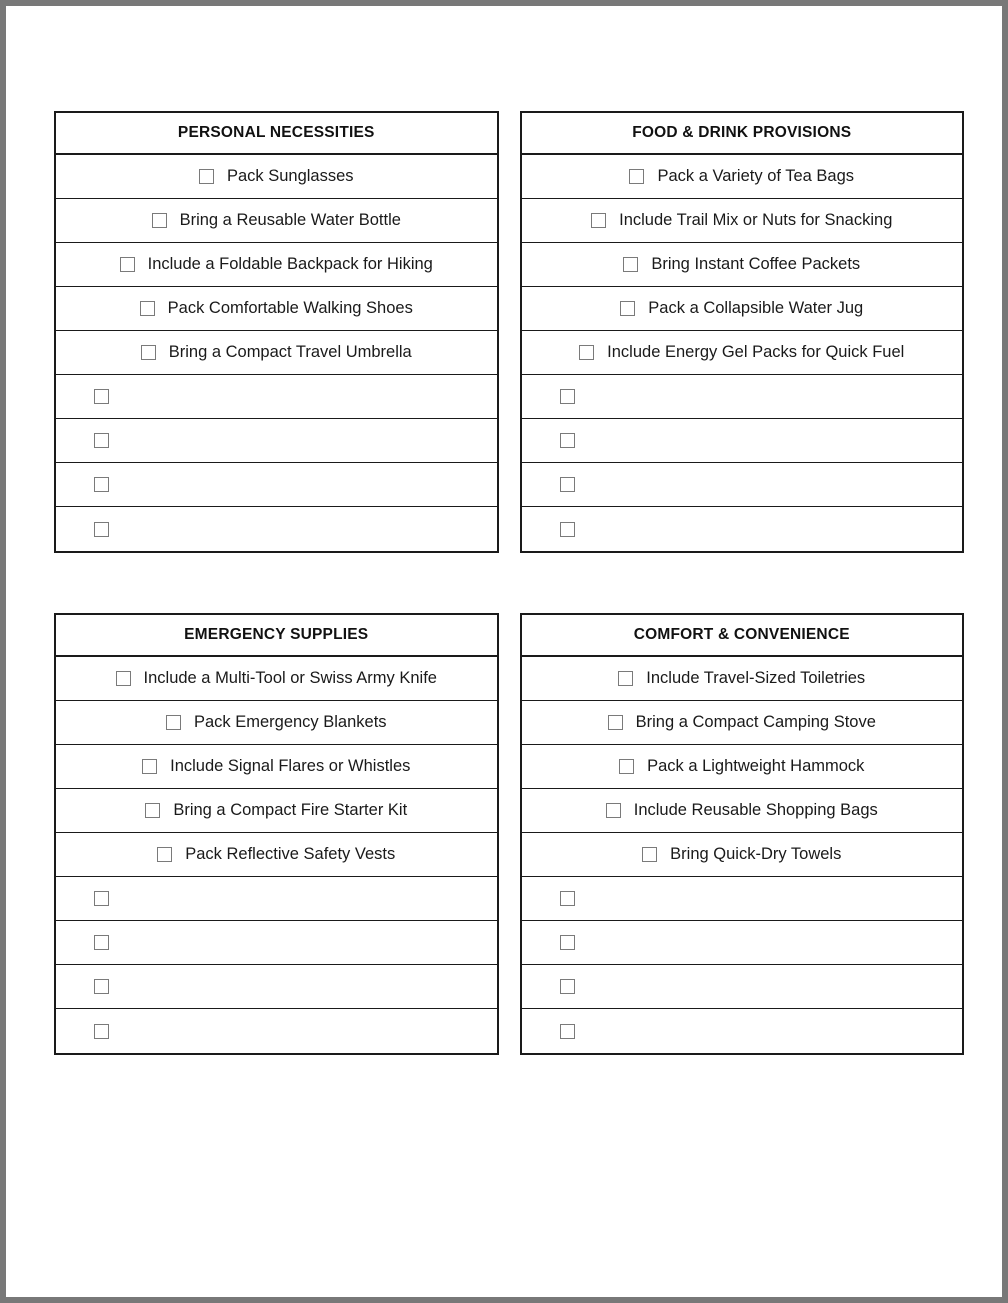  I want to click on table-row: Bring a Compact Travel Umbrella, so click(276, 353).